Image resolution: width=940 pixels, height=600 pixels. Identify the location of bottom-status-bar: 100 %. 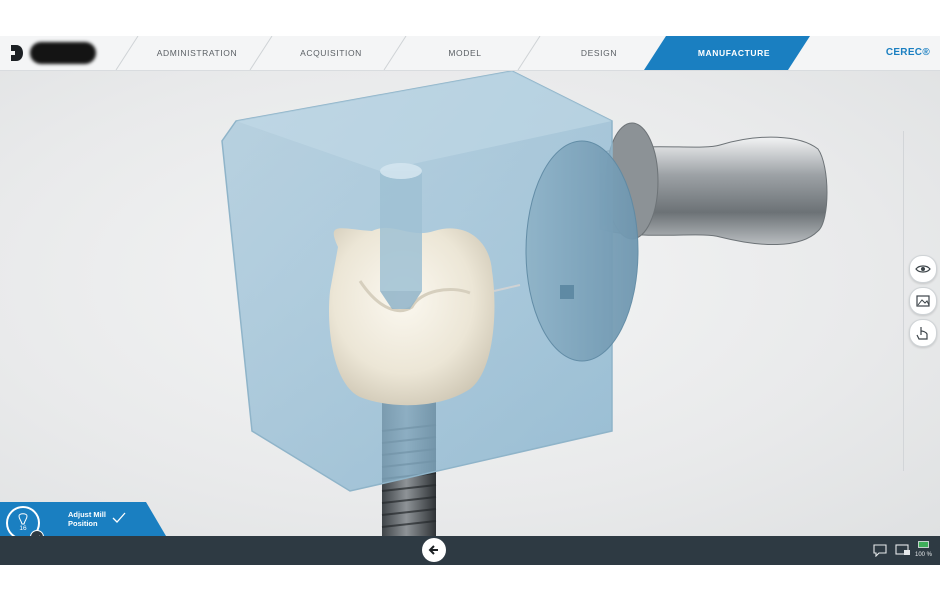
(470, 550).